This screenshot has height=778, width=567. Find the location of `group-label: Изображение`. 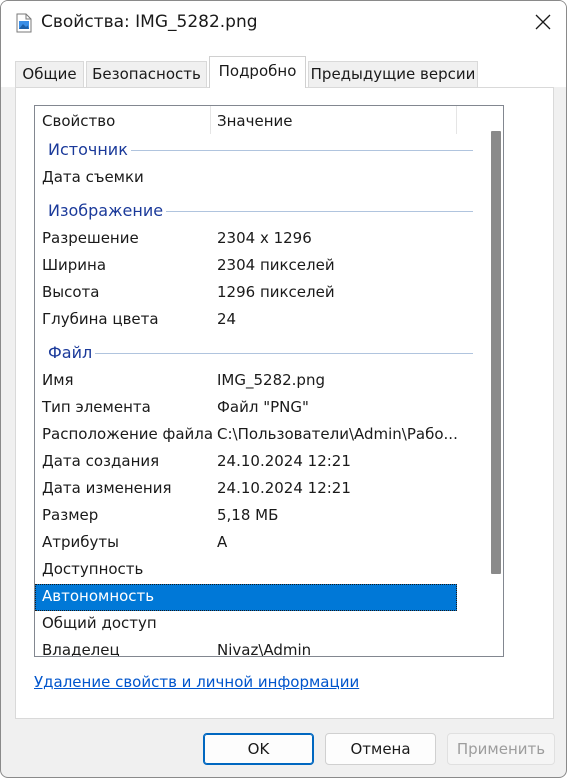

group-label: Изображение is located at coordinates (107, 210).